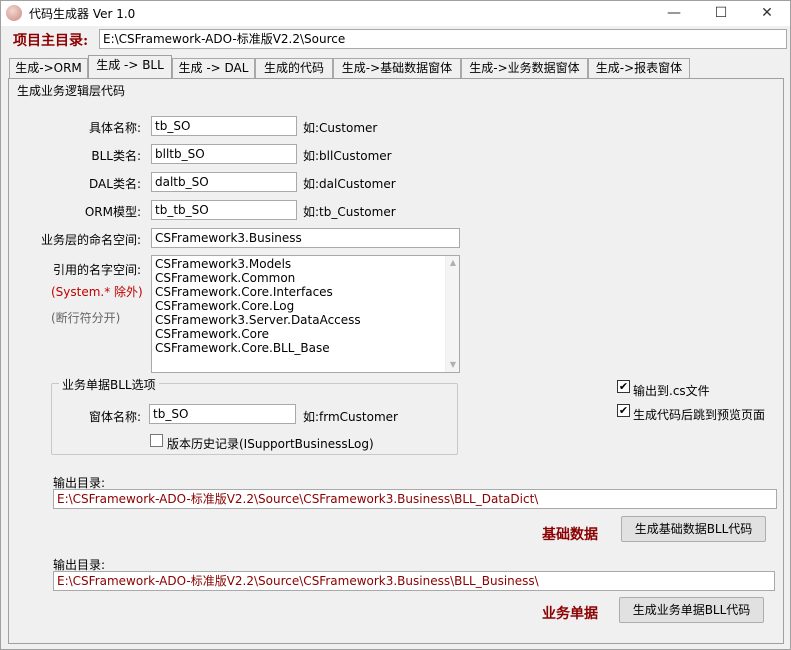 The image size is (791, 650). Describe the element at coordinates (305, 238) in the screenshot. I see `namespace-input: CSFramework3.Business` at that location.